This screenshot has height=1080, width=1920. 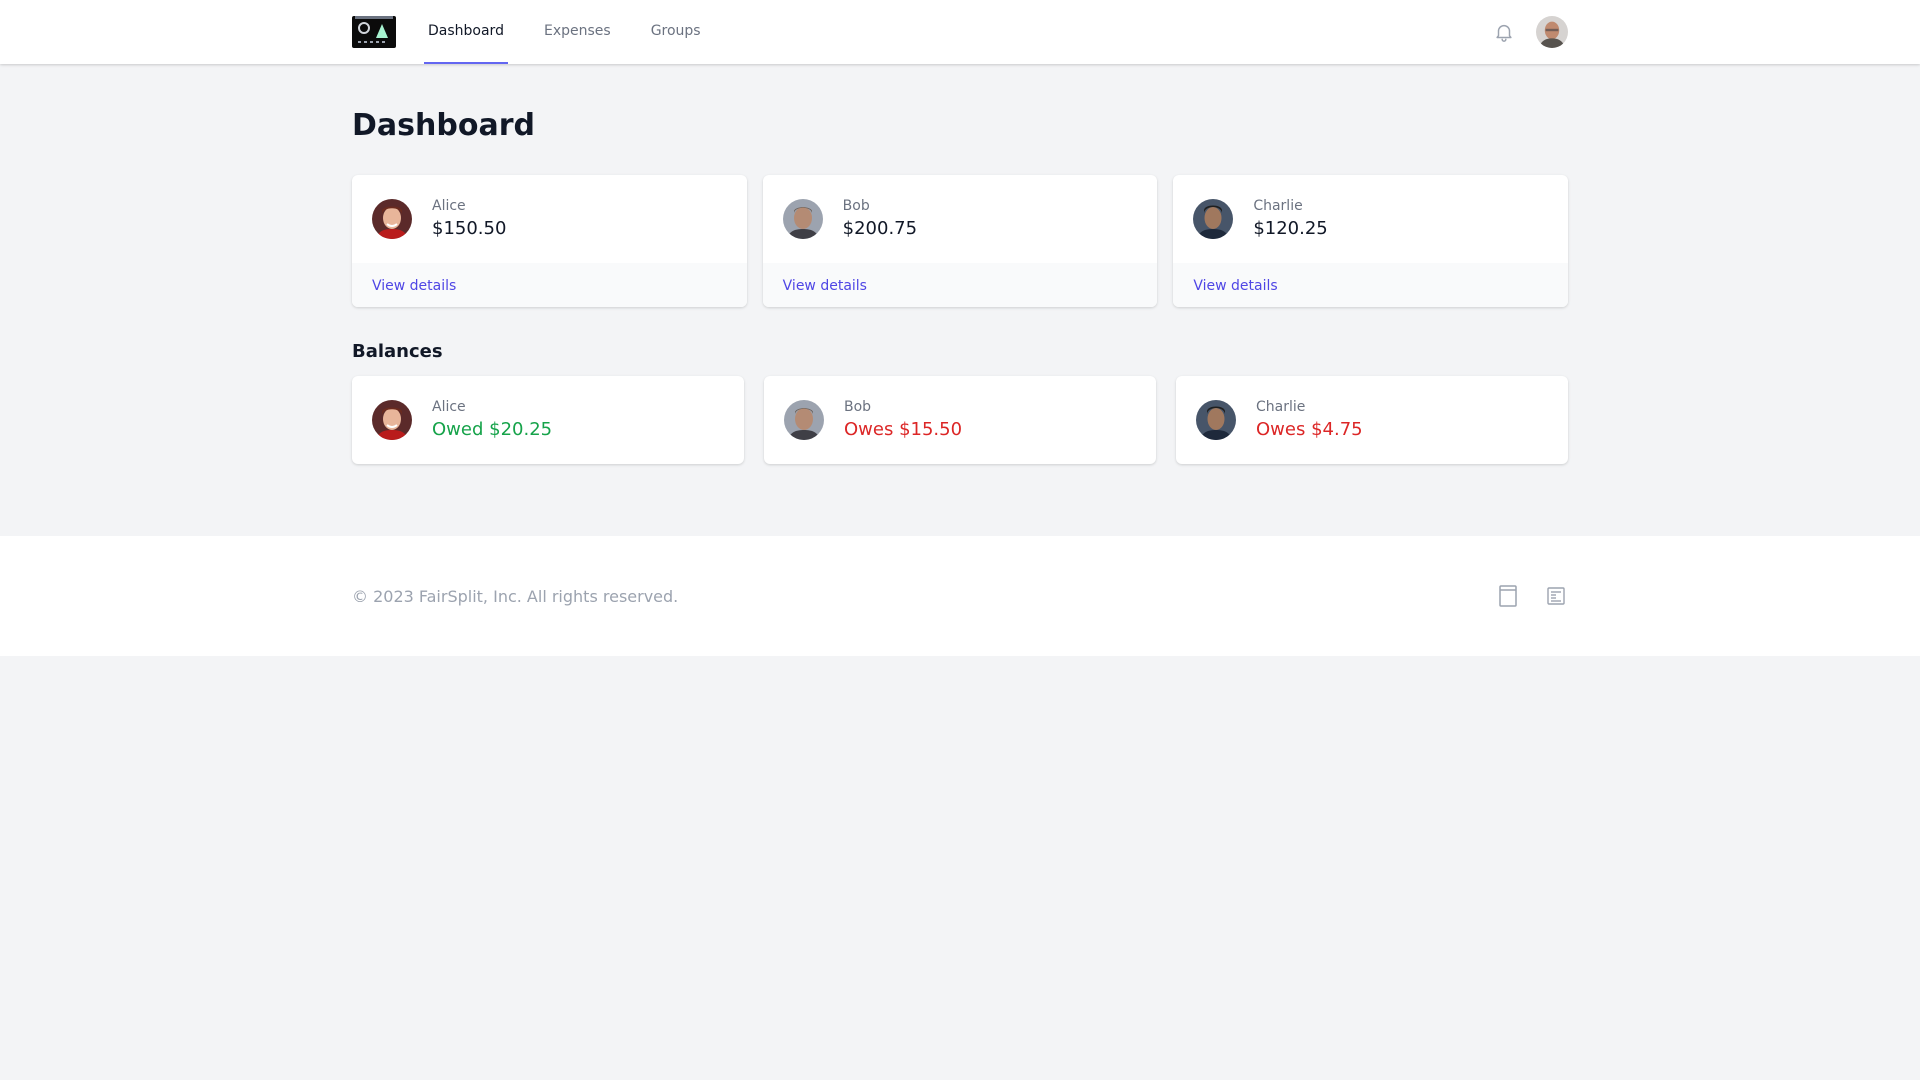 I want to click on tab-expenses: Expenses, so click(x=577, y=32).